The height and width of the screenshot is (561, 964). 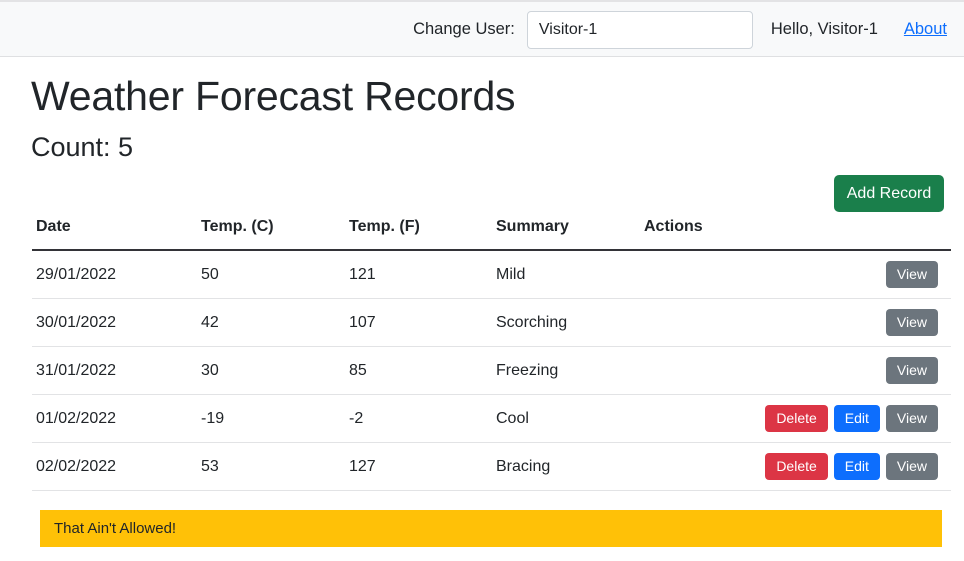 I want to click on add-record-button: Add Record, so click(x=889, y=193).